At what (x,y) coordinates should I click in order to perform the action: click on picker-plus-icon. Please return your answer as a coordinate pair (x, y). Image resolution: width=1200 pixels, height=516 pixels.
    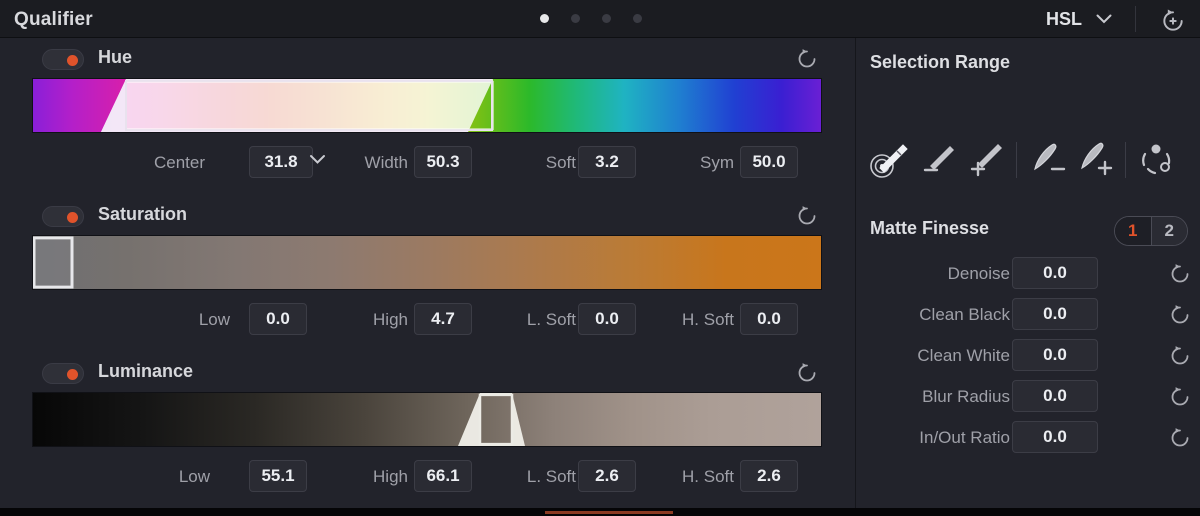
    Looking at the image, I should click on (986, 160).